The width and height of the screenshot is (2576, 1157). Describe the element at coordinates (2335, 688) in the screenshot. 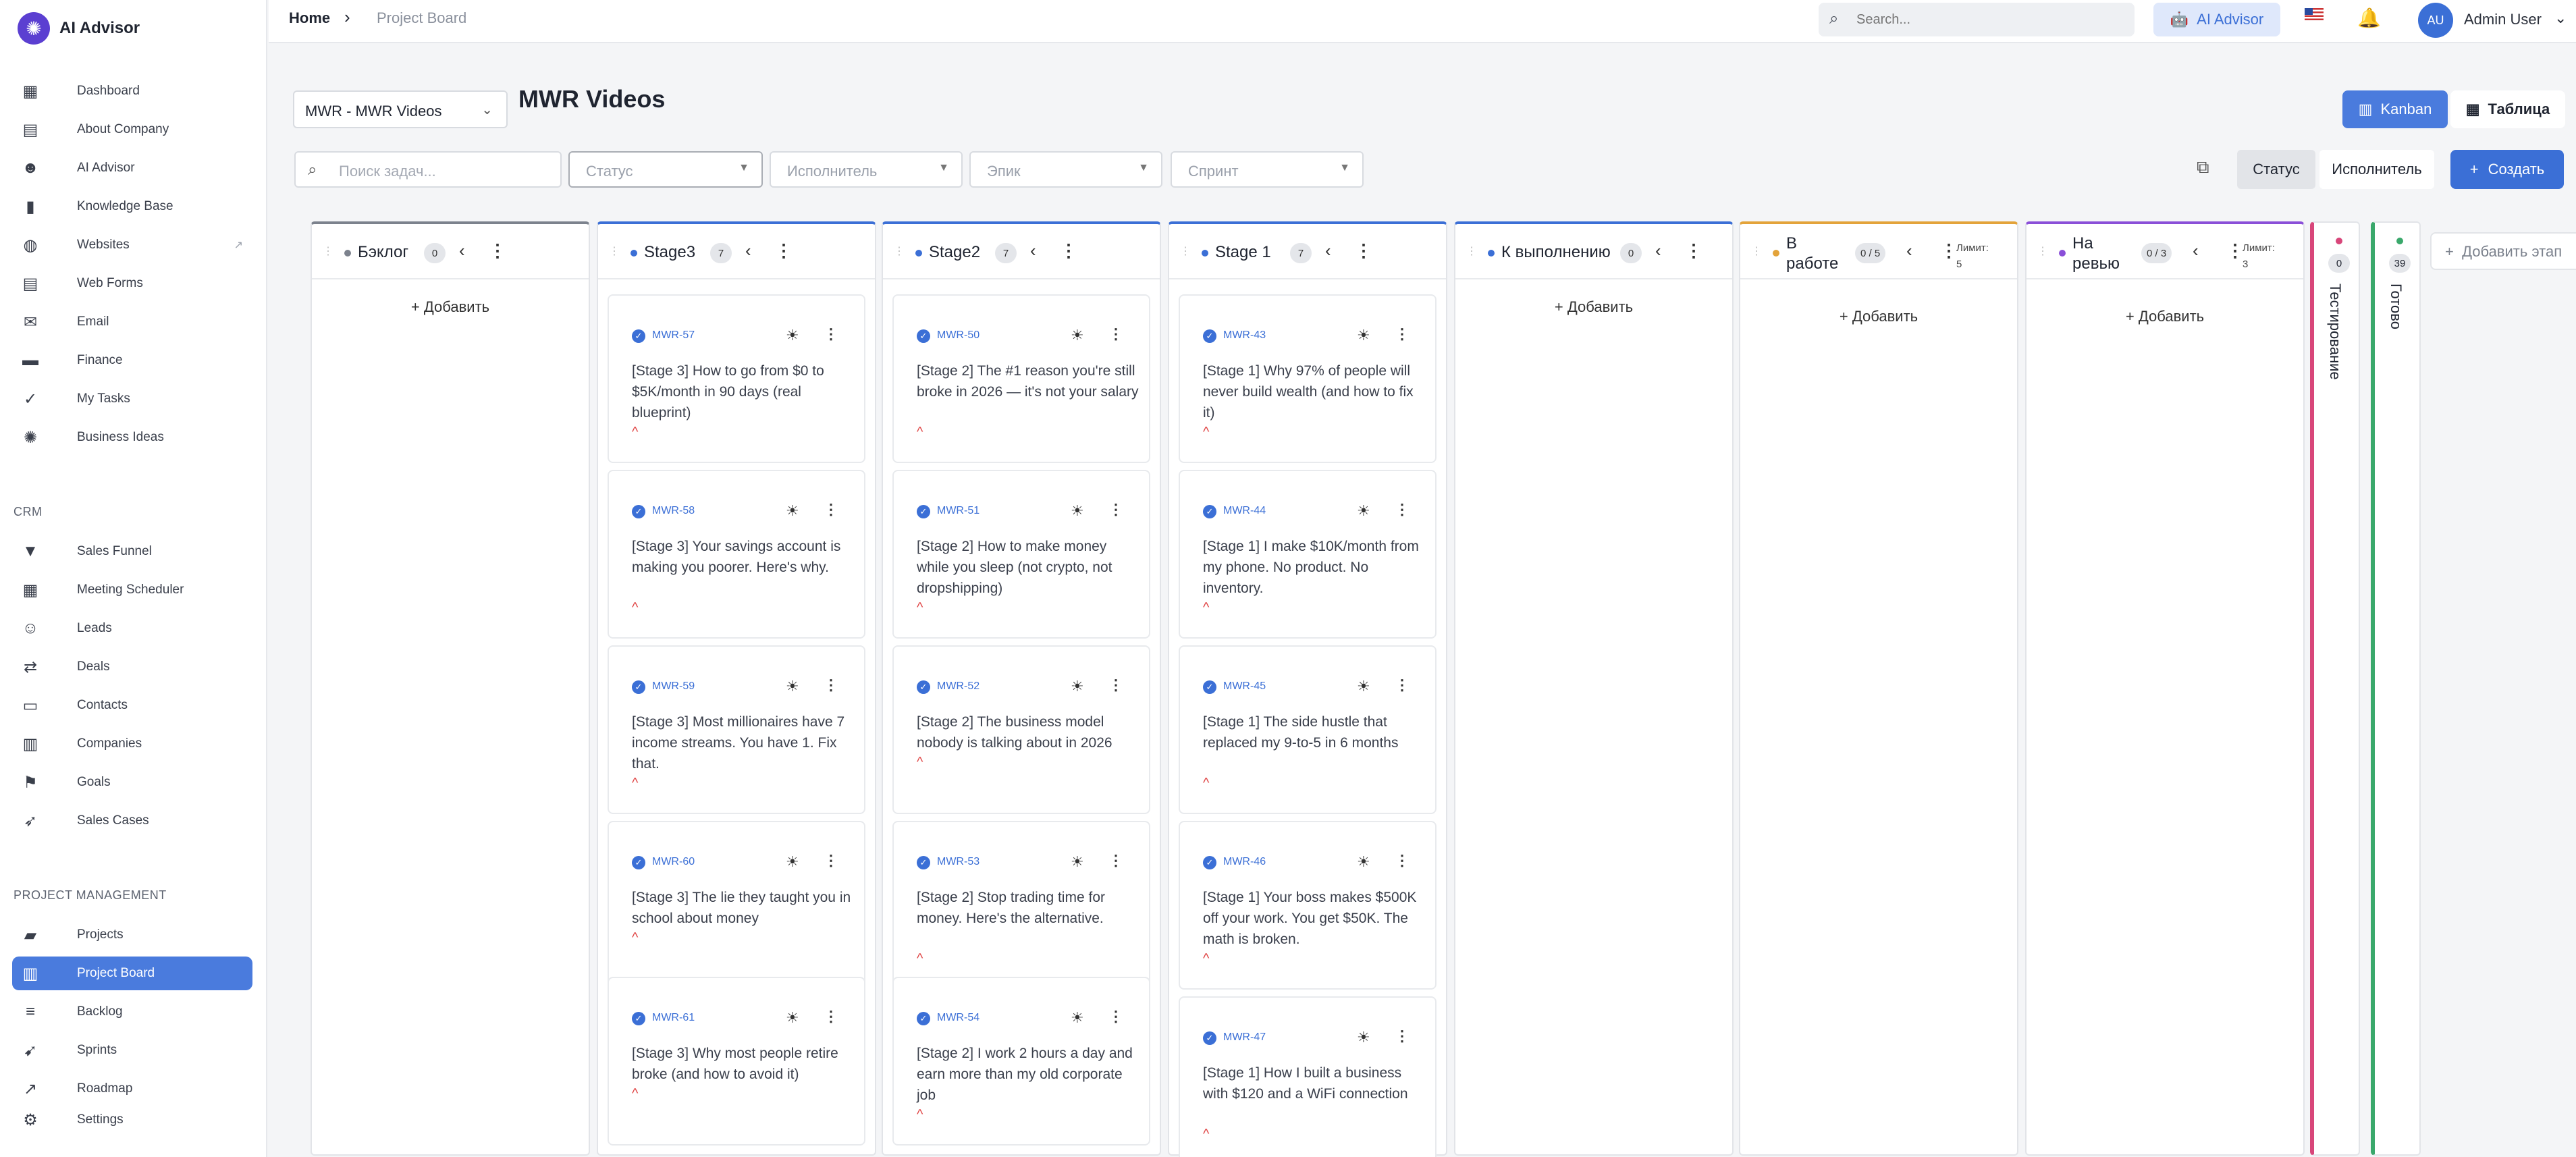

I see `collapsed-column: 0 Тестирование` at that location.